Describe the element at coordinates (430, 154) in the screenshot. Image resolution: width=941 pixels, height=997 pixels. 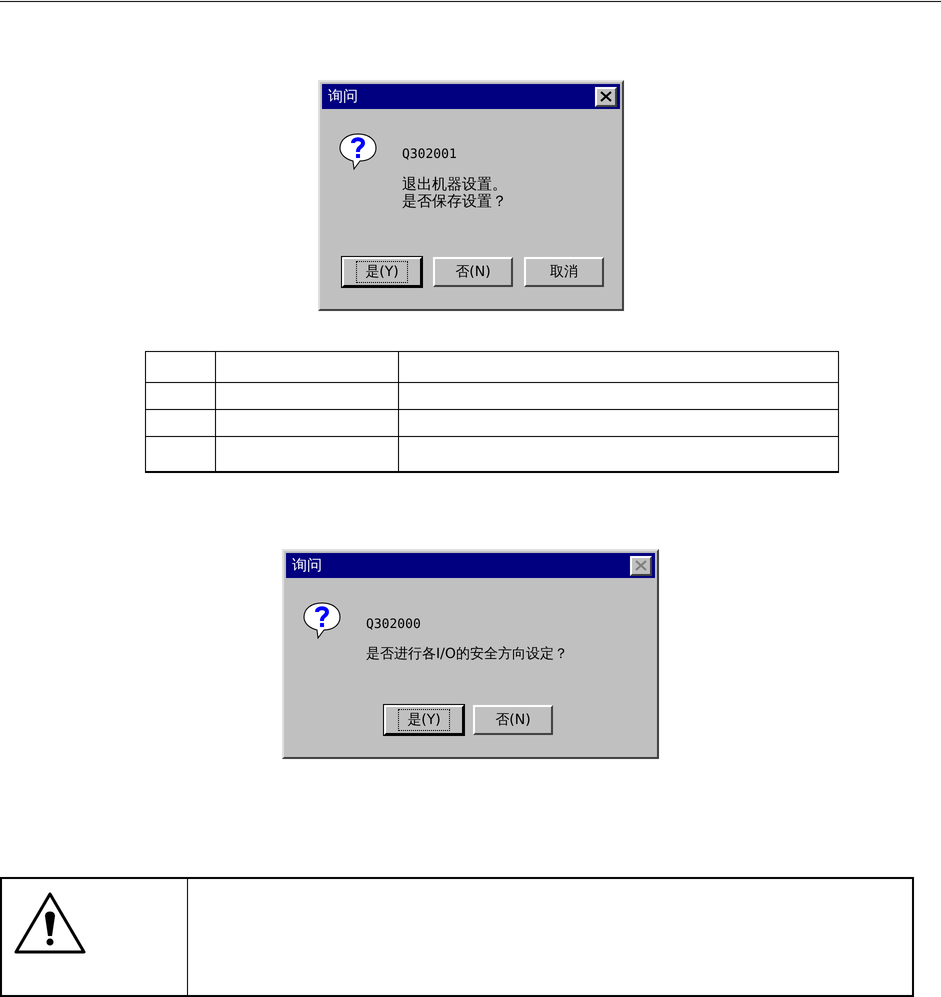
I see `message-code: Q302001` at that location.